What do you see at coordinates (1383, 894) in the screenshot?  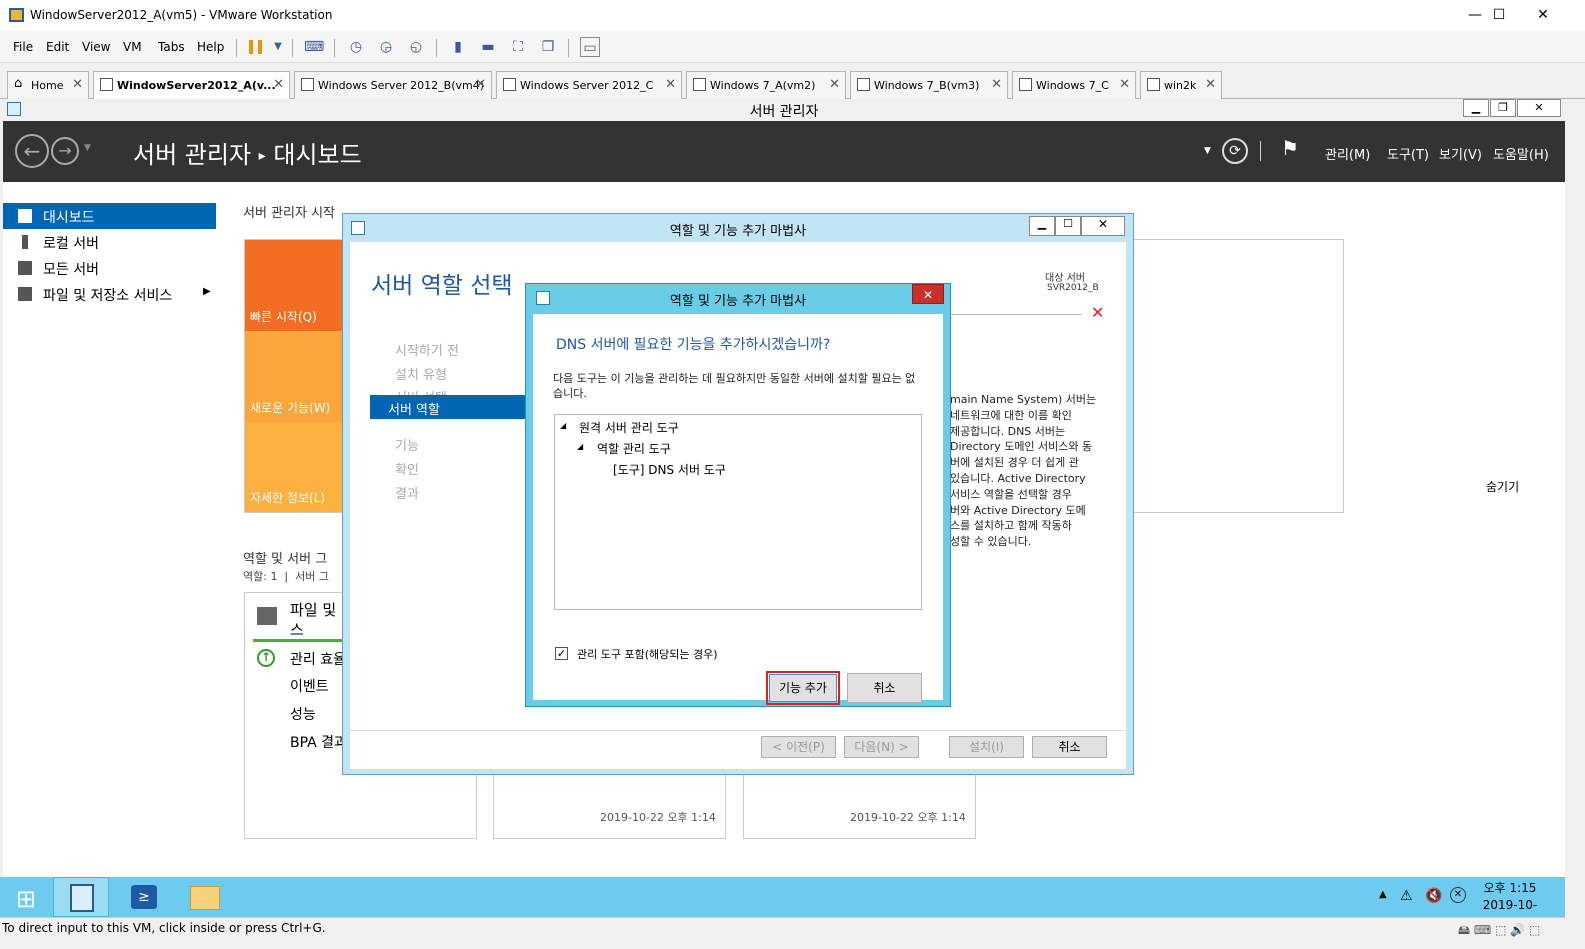 I see `show-hidden-icons: ▲` at bounding box center [1383, 894].